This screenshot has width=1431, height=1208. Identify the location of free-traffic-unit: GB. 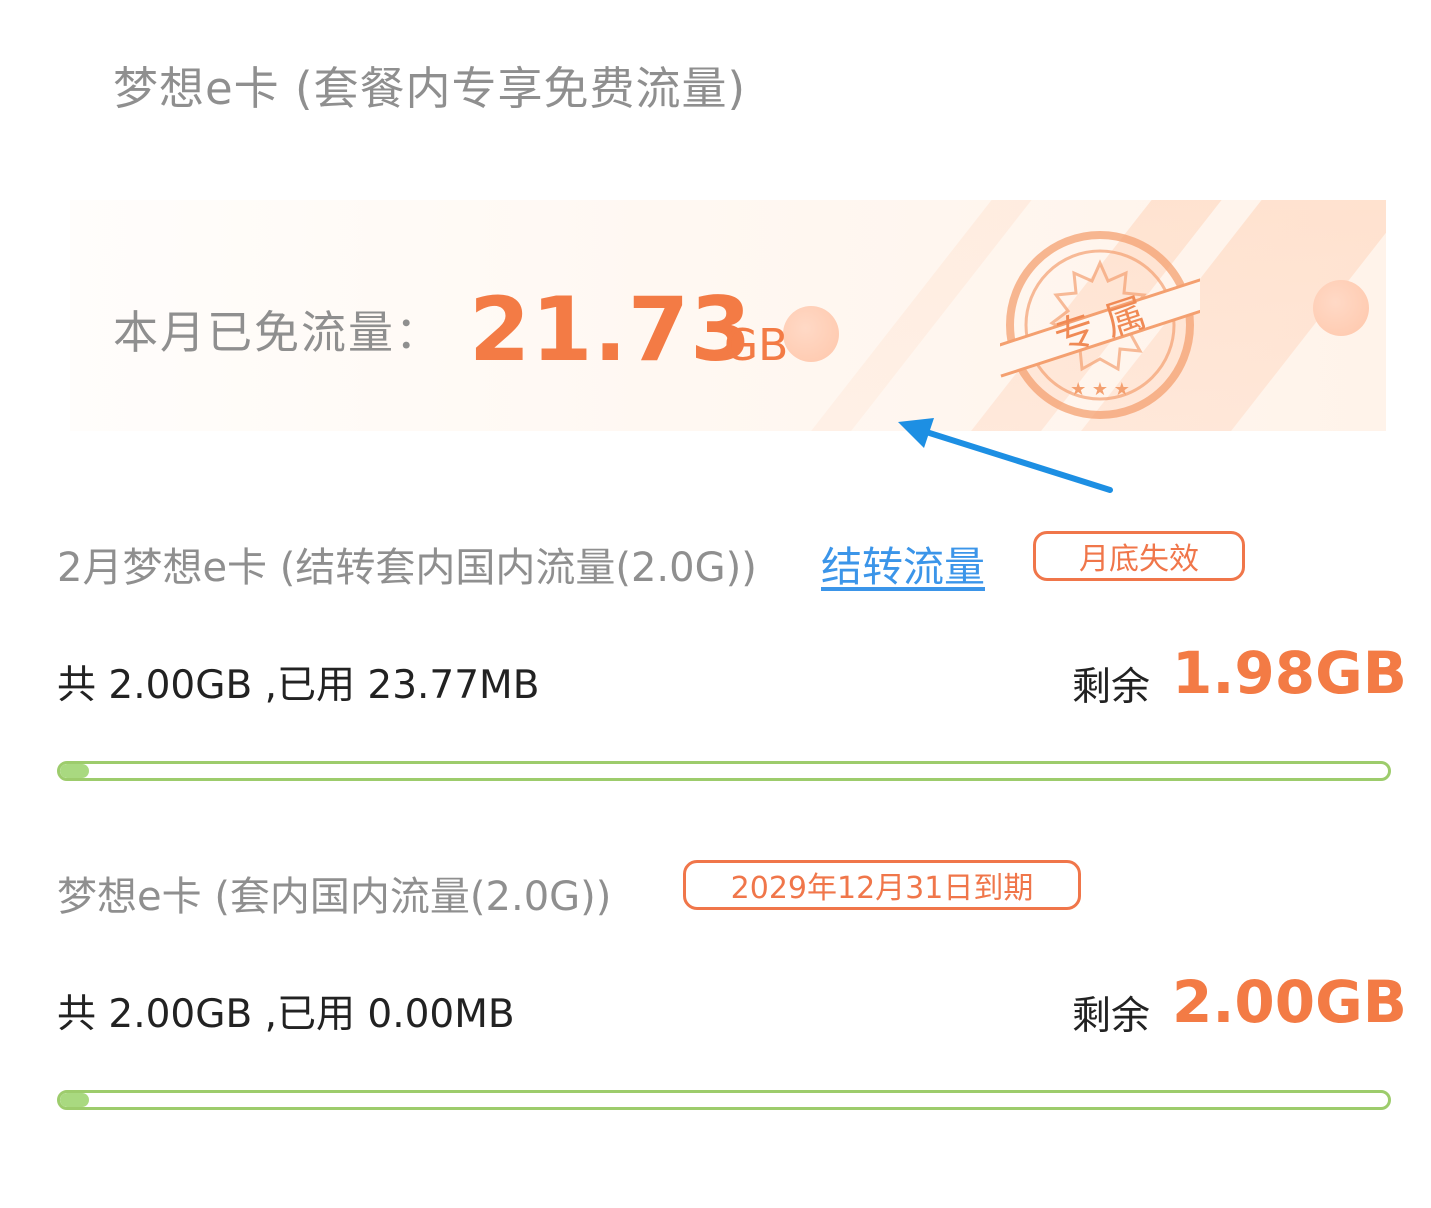
(756, 345).